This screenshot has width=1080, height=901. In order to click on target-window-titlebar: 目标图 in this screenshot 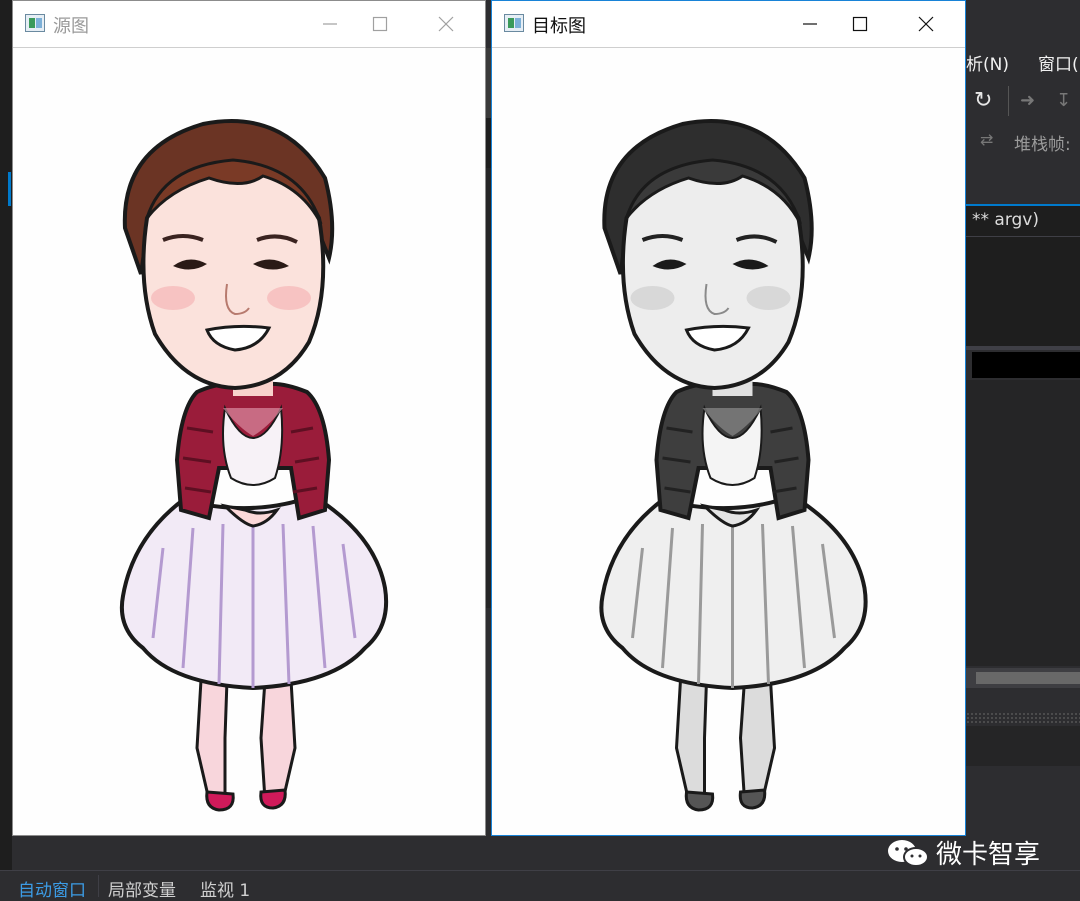, I will do `click(728, 24)`.